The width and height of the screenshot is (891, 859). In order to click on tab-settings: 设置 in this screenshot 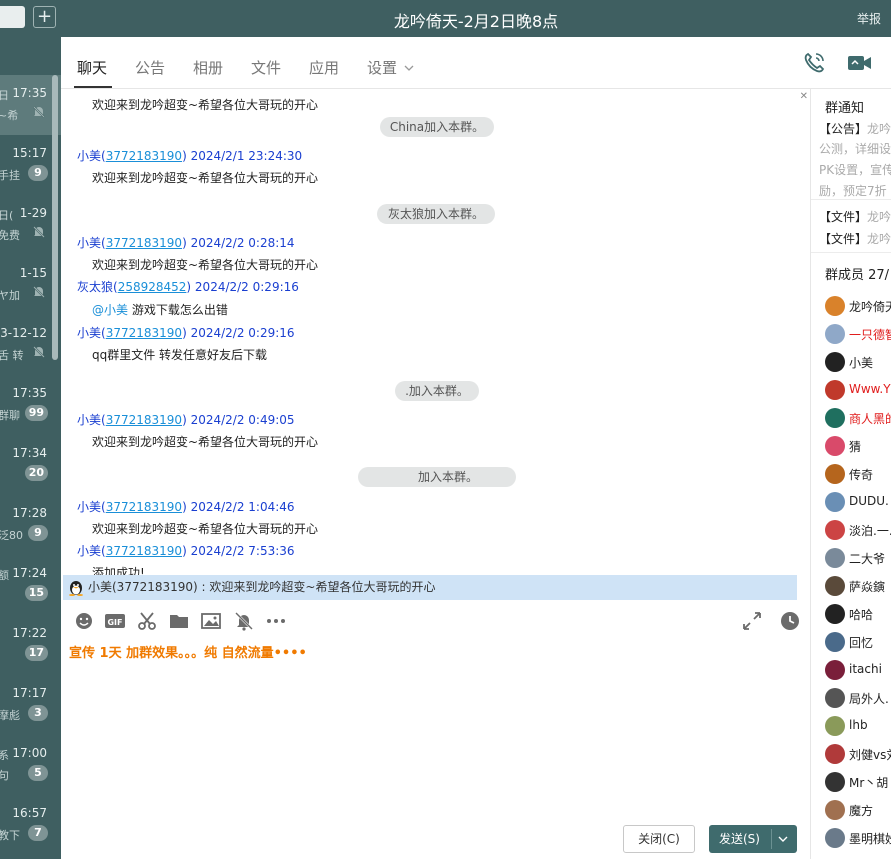, I will do `click(391, 67)`.